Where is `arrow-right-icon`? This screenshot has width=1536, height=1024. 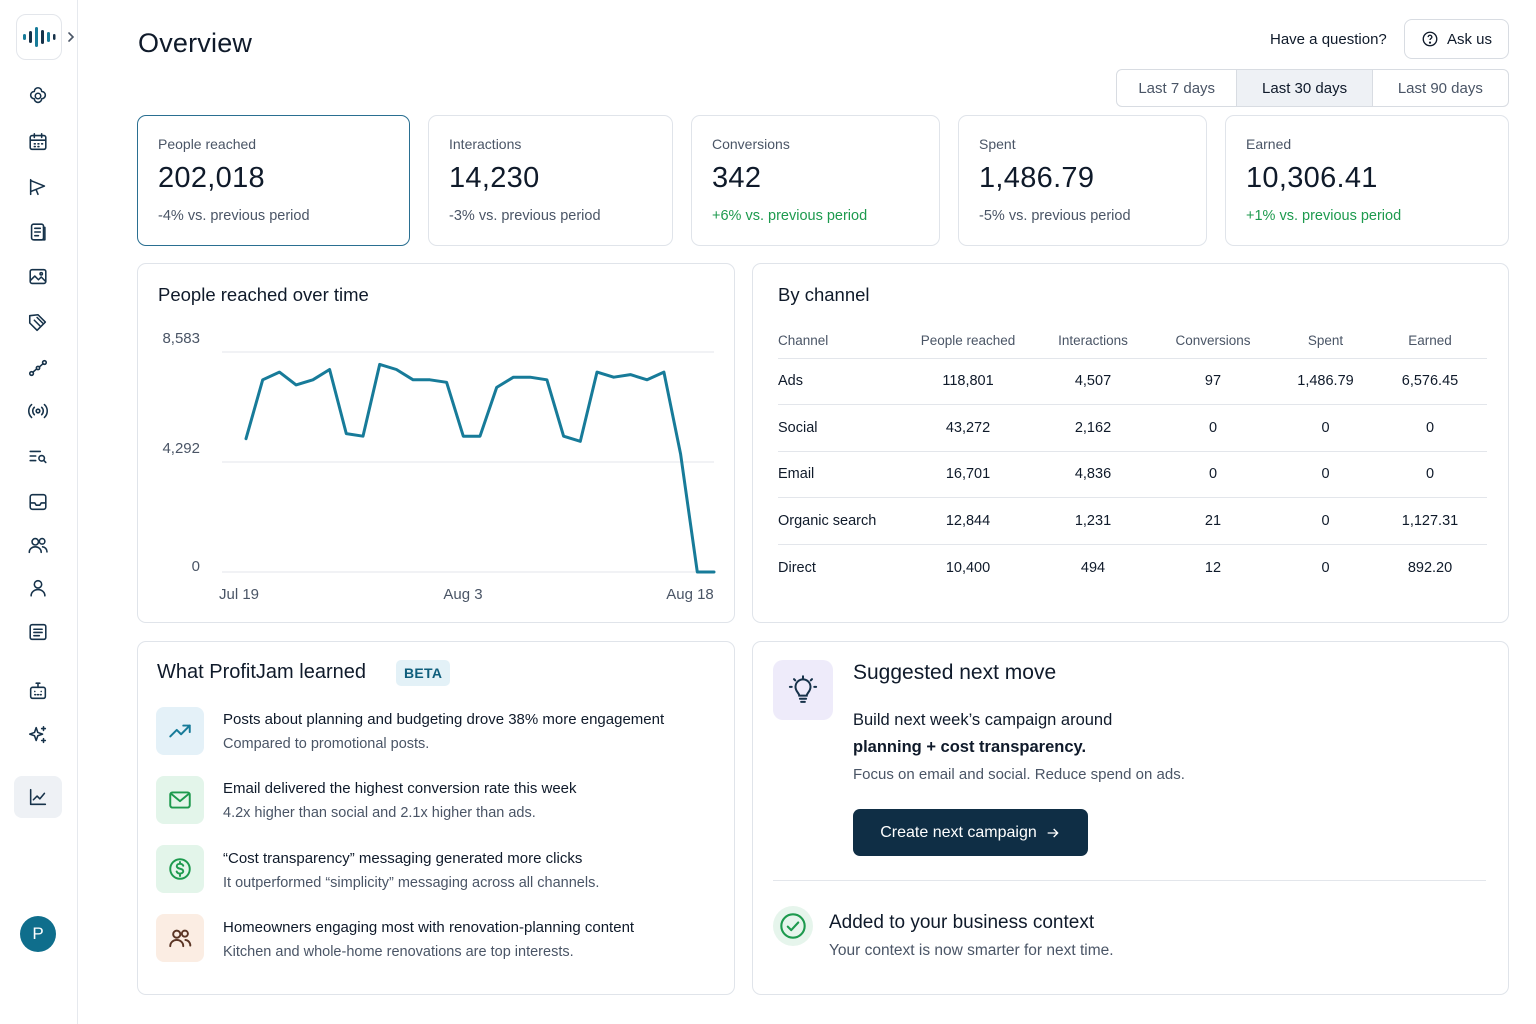 arrow-right-icon is located at coordinates (1053, 832).